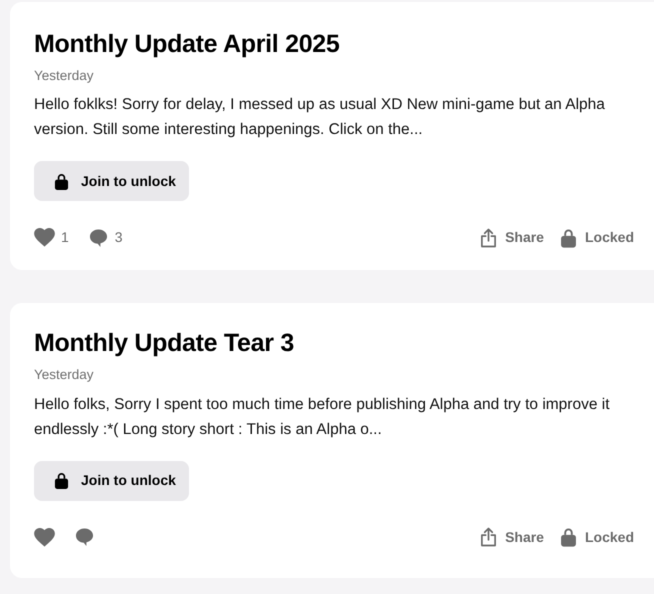 Image resolution: width=654 pixels, height=594 pixels. Describe the element at coordinates (334, 44) in the screenshot. I see `post-title: Monthly Update April 2025` at that location.